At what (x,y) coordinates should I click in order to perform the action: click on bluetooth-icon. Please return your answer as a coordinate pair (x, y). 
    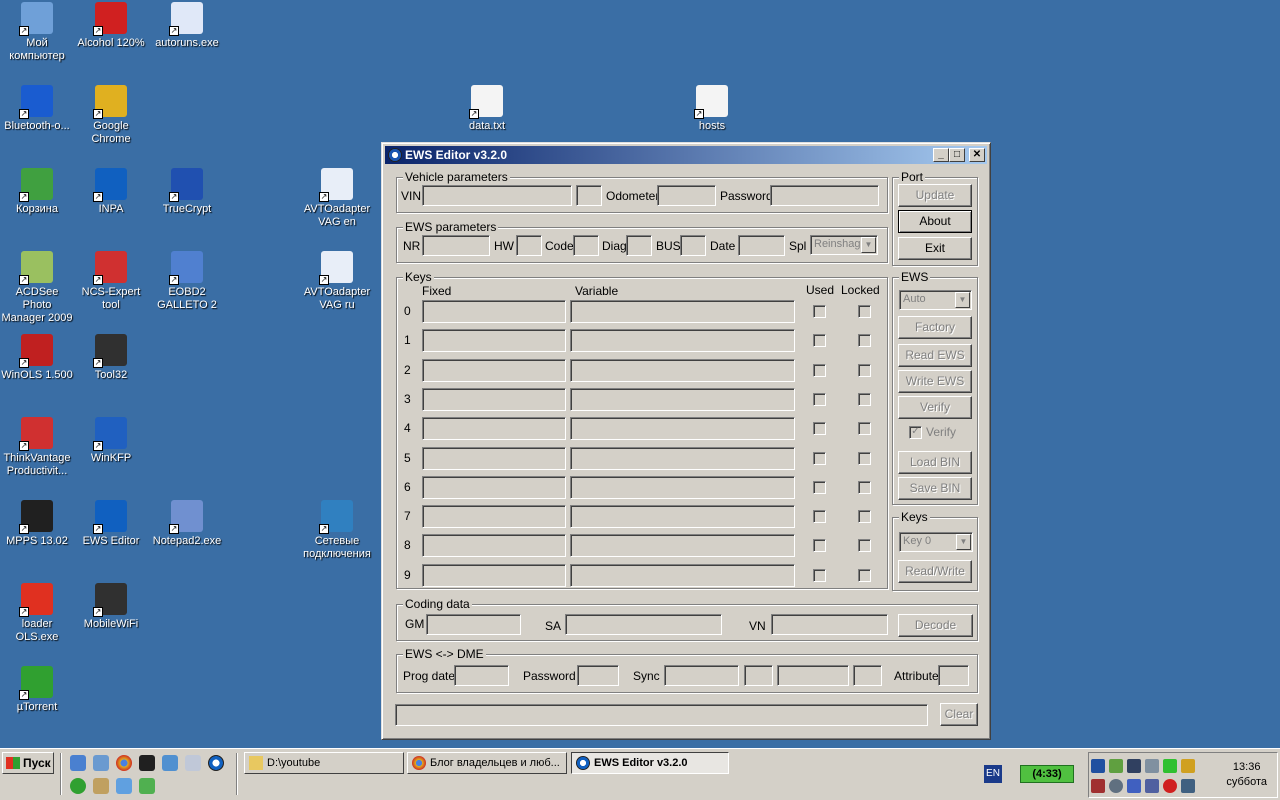
    Looking at the image, I should click on (1170, 786).